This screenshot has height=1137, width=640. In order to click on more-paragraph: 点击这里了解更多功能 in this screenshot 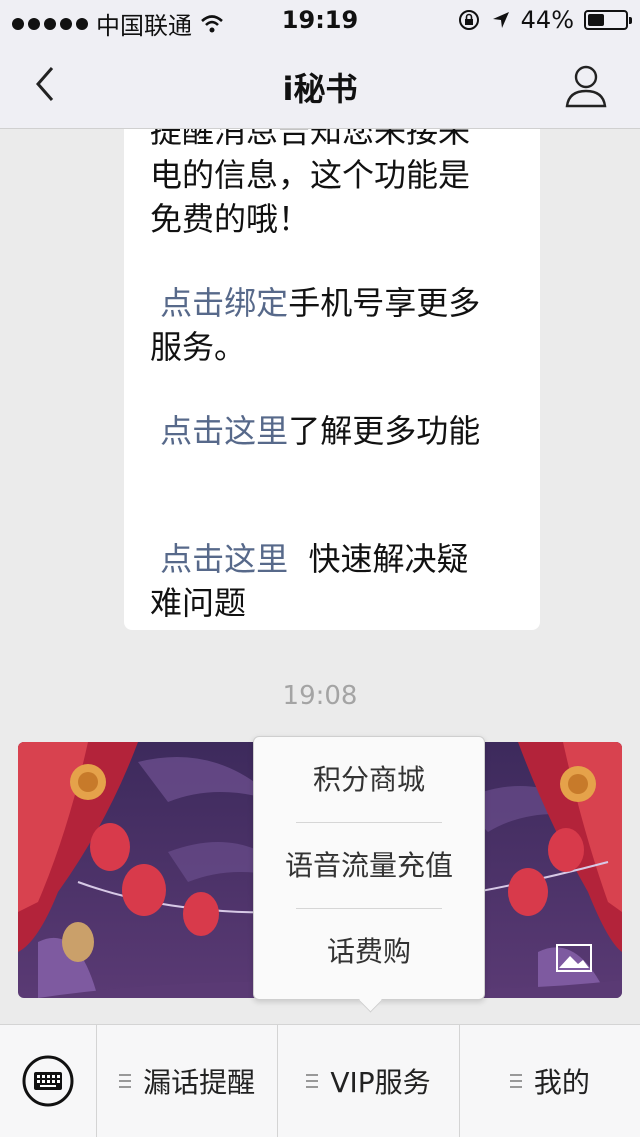, I will do `click(332, 431)`.